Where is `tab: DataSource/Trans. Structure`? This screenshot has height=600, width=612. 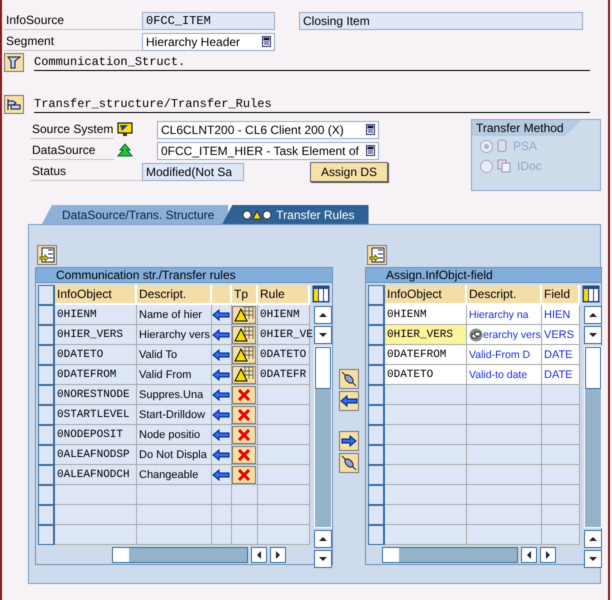
tab: DataSource/Trans. Structure is located at coordinates (135, 214).